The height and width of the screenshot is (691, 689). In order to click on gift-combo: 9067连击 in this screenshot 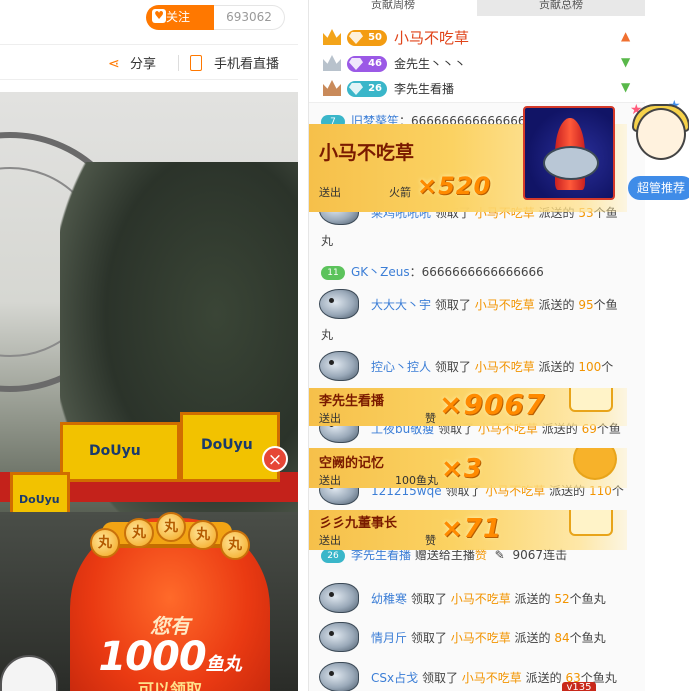, I will do `click(540, 555)`.